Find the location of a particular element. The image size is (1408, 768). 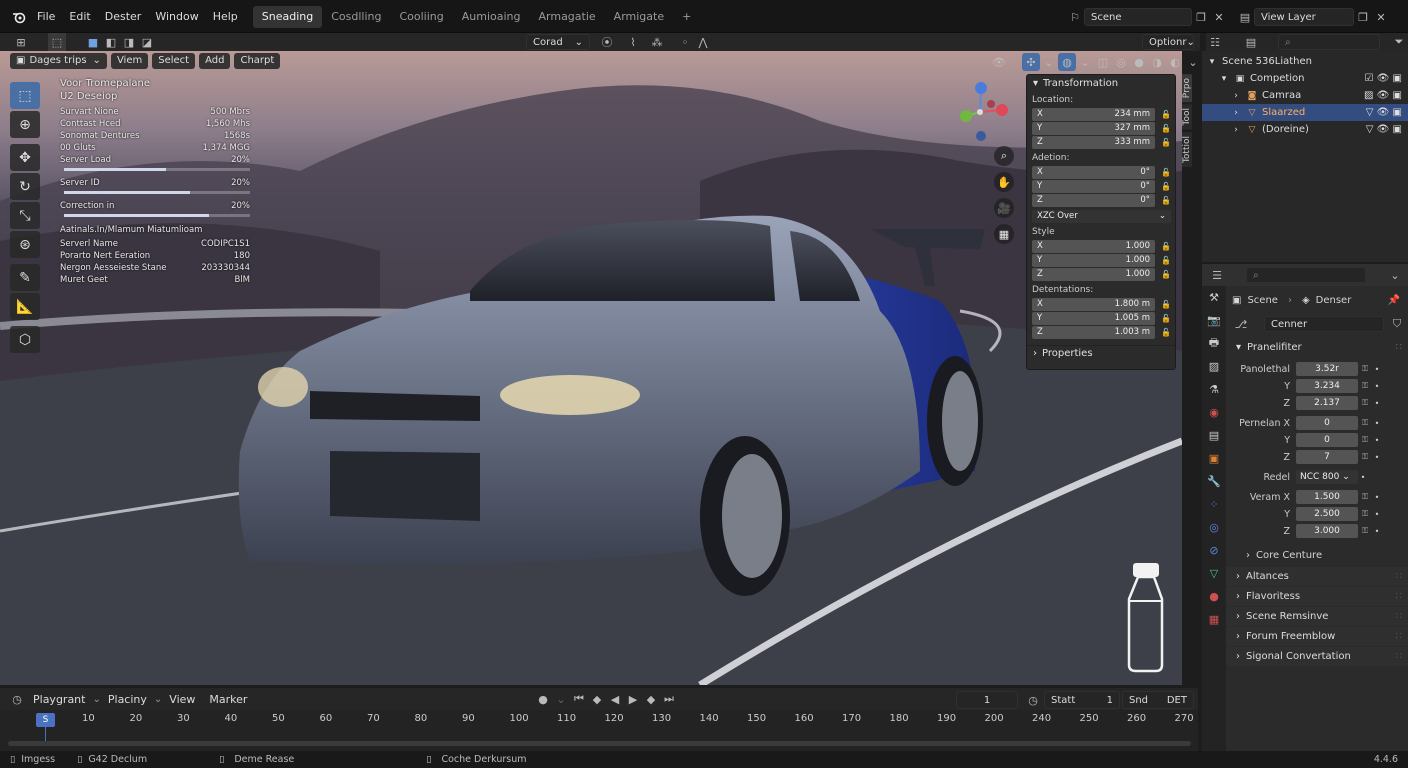

scene-icon: ⚐ is located at coordinates (1075, 17).